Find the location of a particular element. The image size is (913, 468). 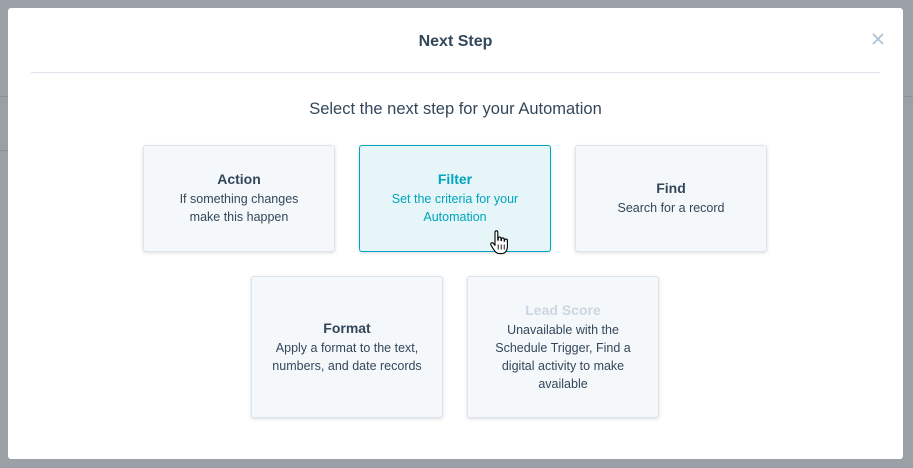

step-card-find: Find Search for a record is located at coordinates (671, 198).